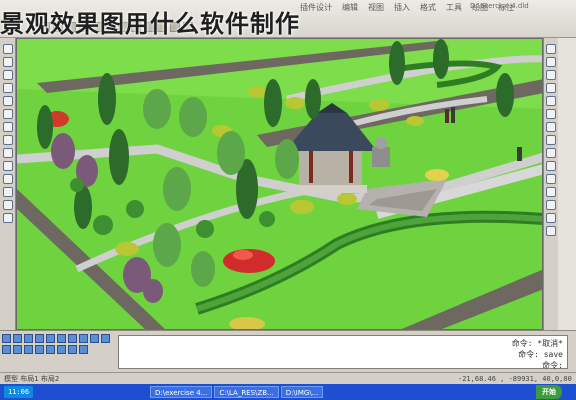 The image size is (576, 400). What do you see at coordinates (7, 49) in the screenshot?
I see `line-icon` at bounding box center [7, 49].